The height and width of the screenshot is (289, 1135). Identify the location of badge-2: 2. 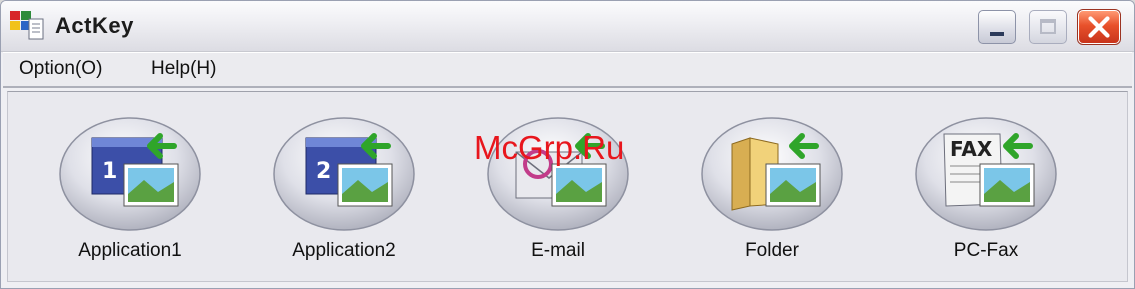
(323, 171).